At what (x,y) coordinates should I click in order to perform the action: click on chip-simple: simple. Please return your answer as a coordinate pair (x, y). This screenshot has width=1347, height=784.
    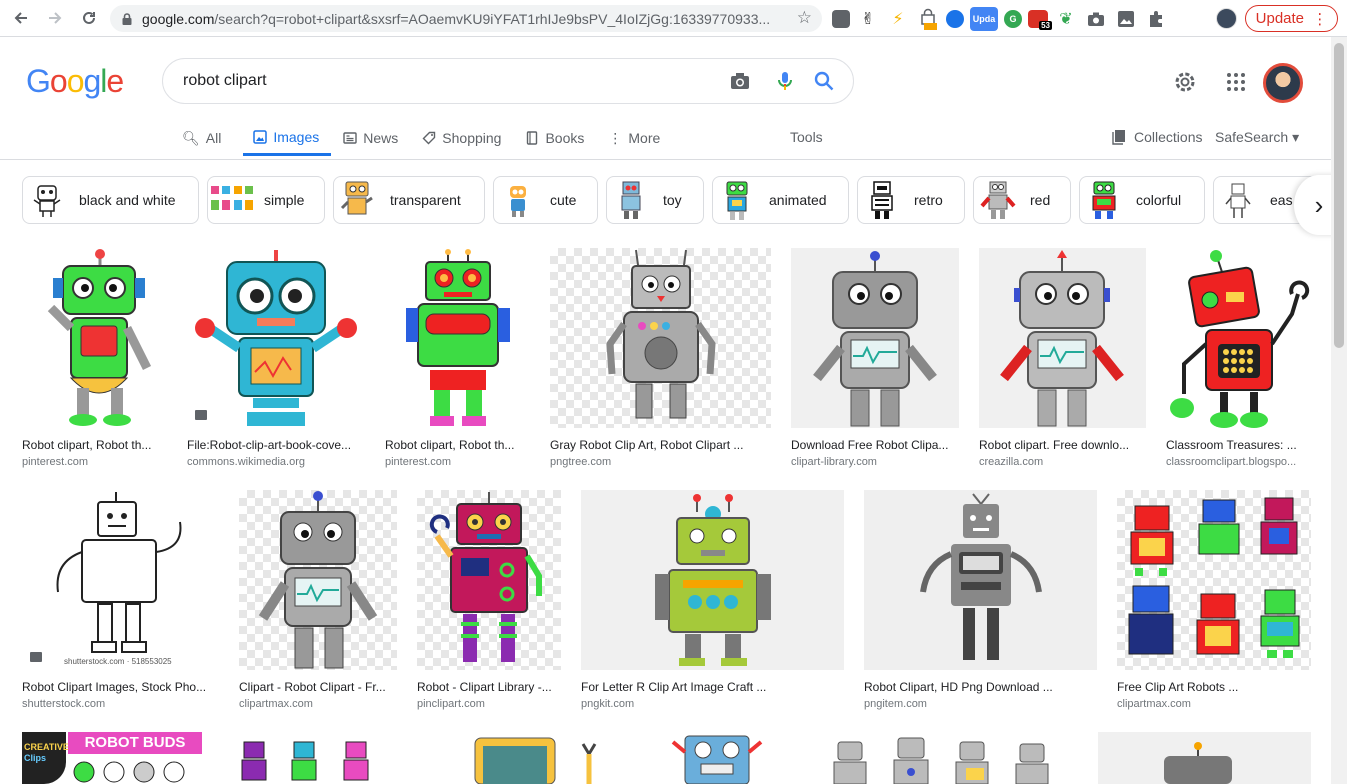
    Looking at the image, I should click on (266, 200).